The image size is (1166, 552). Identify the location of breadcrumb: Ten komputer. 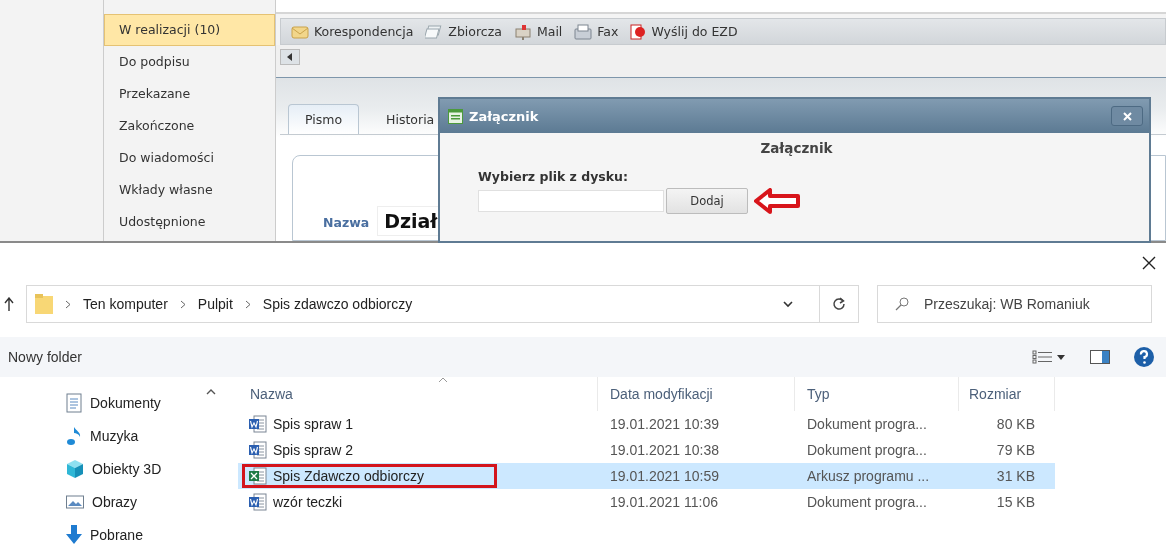
(125, 304).